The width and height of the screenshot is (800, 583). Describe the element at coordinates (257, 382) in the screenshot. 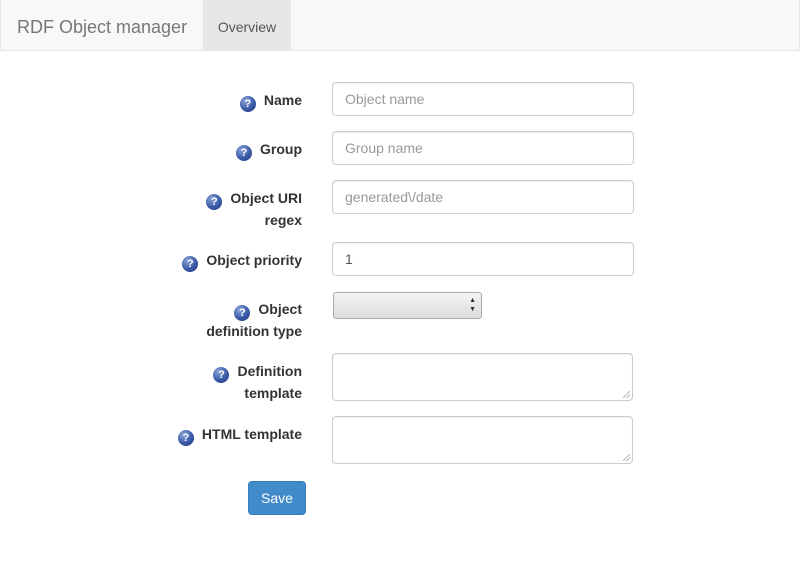

I see `definition-template-label: ? Definition template` at that location.